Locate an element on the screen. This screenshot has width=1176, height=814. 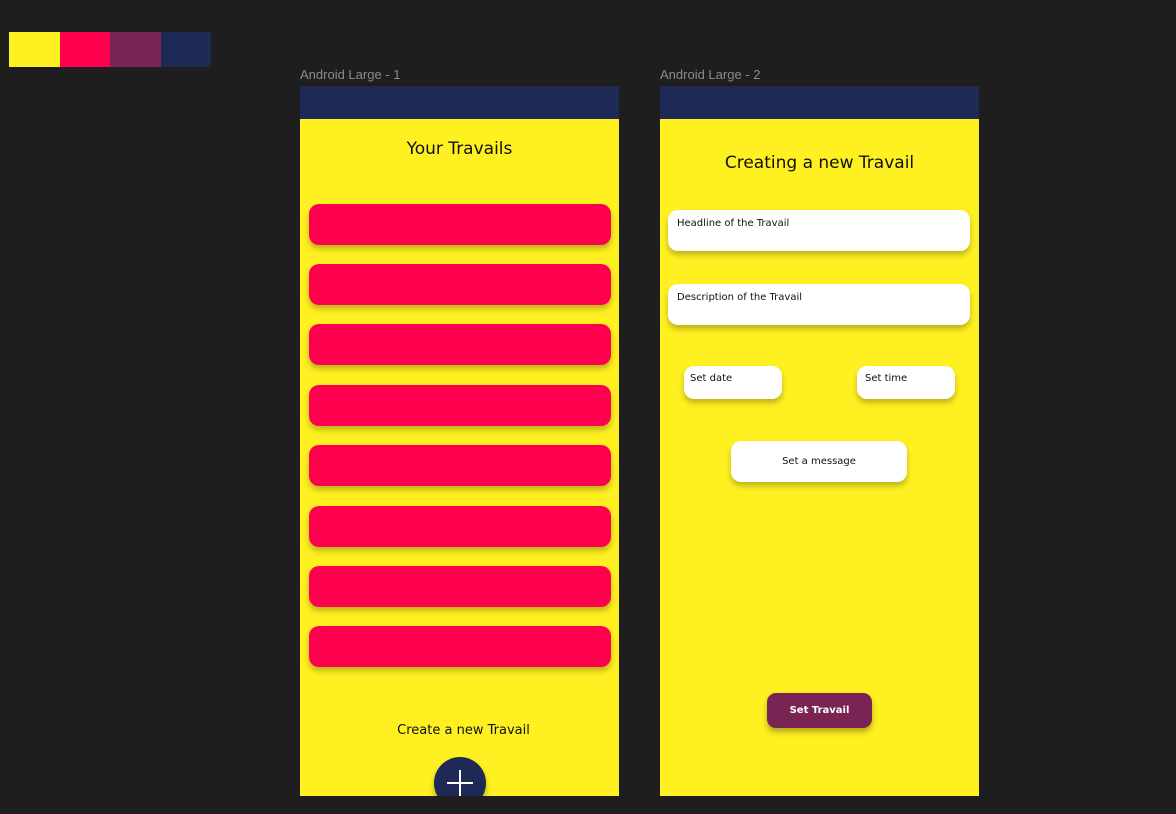
description-field: Description of the Travail is located at coordinates (819, 304).